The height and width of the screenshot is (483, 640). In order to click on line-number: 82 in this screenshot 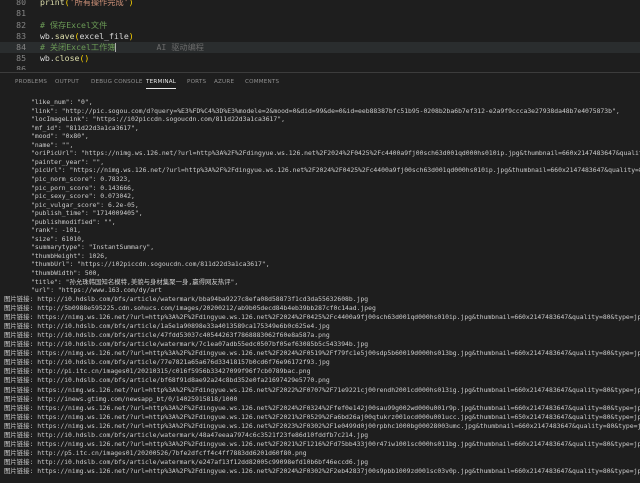, I will do `click(21, 25)`.